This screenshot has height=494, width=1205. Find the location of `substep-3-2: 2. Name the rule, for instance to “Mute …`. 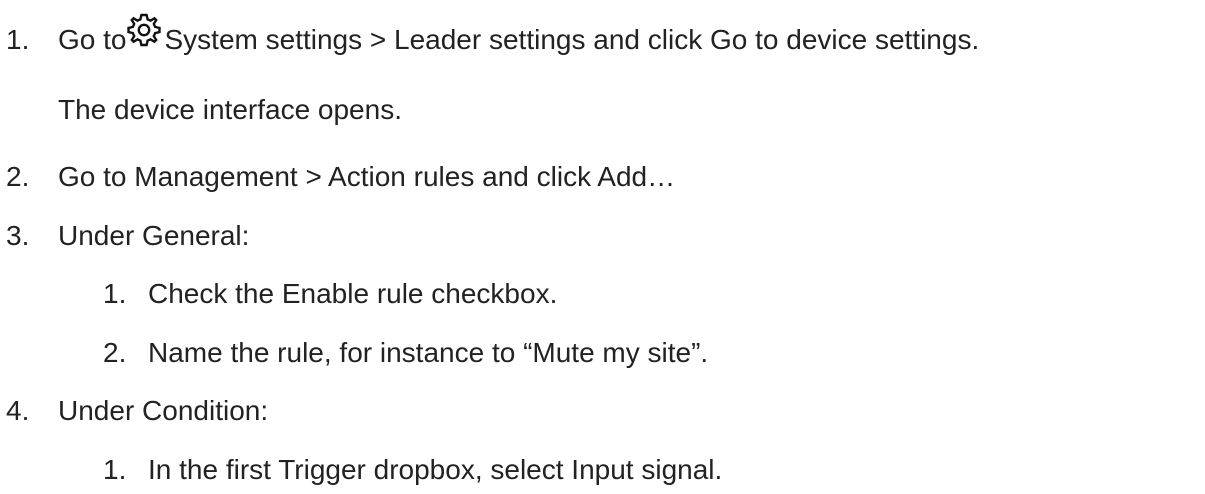

substep-3-2: 2. Name the rule, for instance to “Mute … is located at coordinates (405, 353).